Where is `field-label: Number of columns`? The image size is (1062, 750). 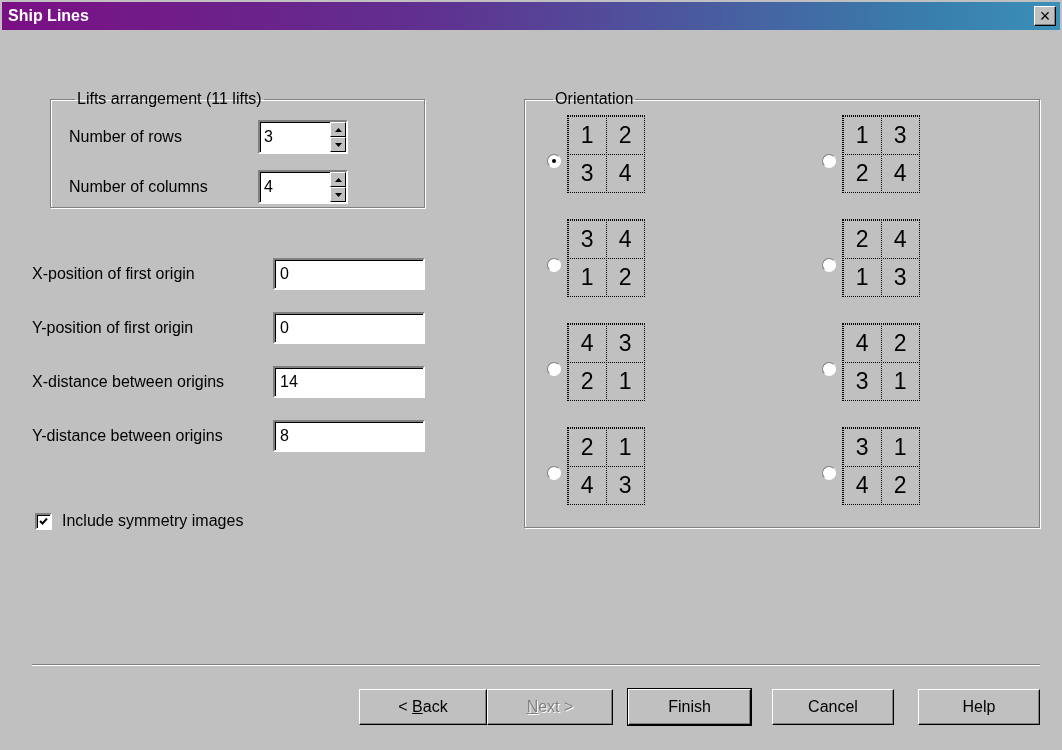
field-label: Number of columns is located at coordinates (138, 187).